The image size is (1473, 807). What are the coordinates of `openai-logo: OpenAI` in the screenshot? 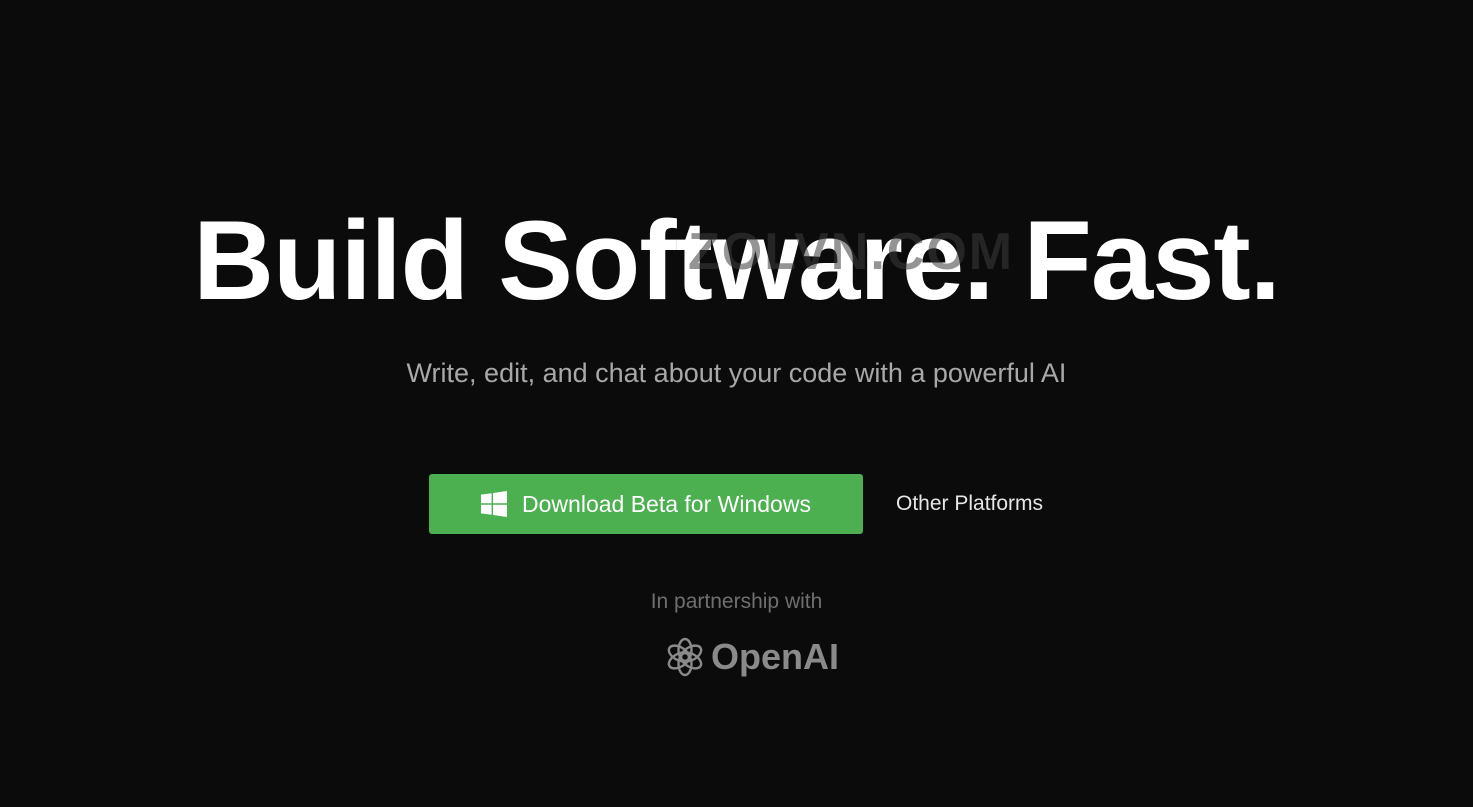 It's located at (751, 657).